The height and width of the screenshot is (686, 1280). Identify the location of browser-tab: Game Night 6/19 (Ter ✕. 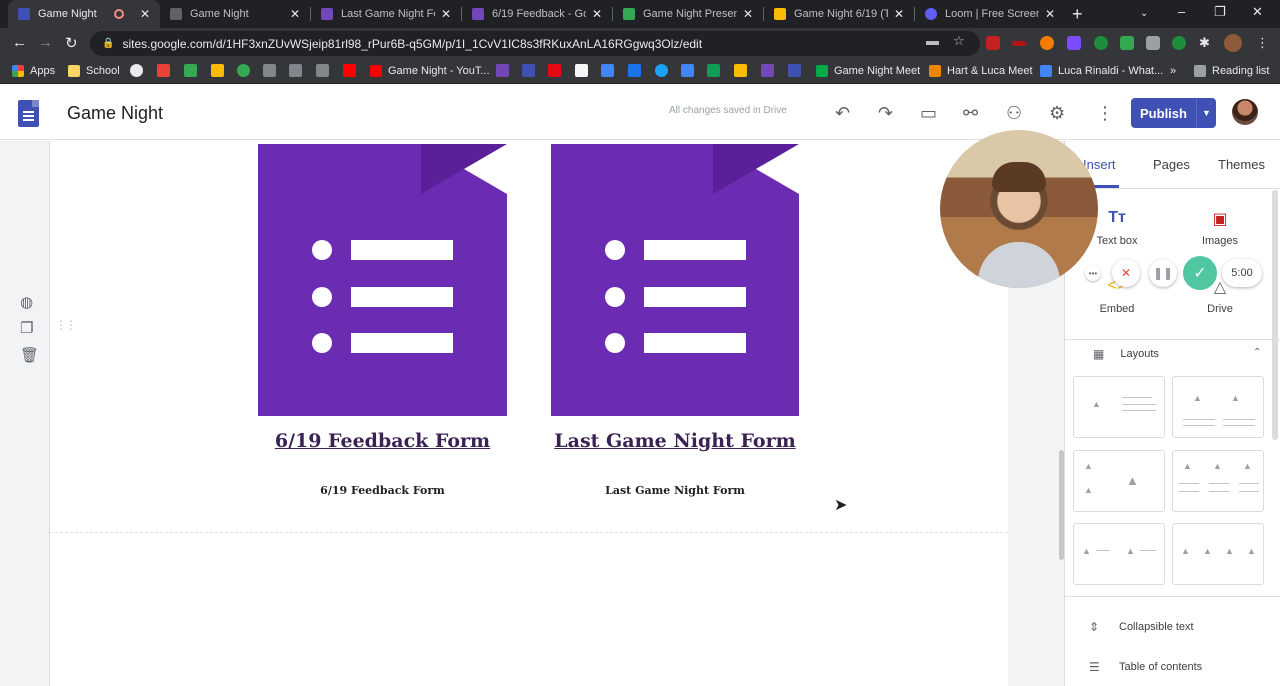
(839, 14).